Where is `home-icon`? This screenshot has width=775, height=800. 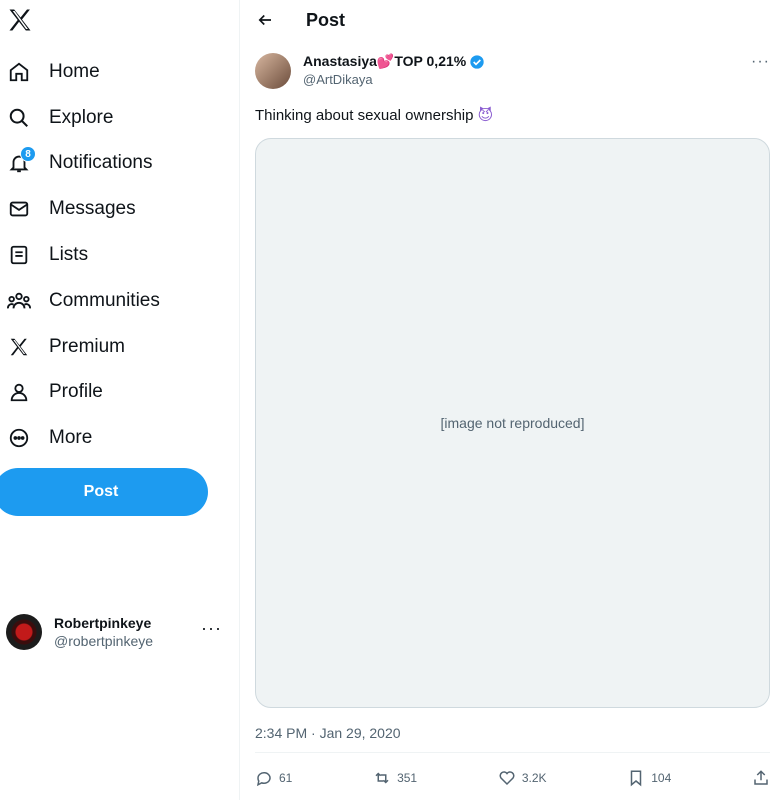
home-icon is located at coordinates (19, 72).